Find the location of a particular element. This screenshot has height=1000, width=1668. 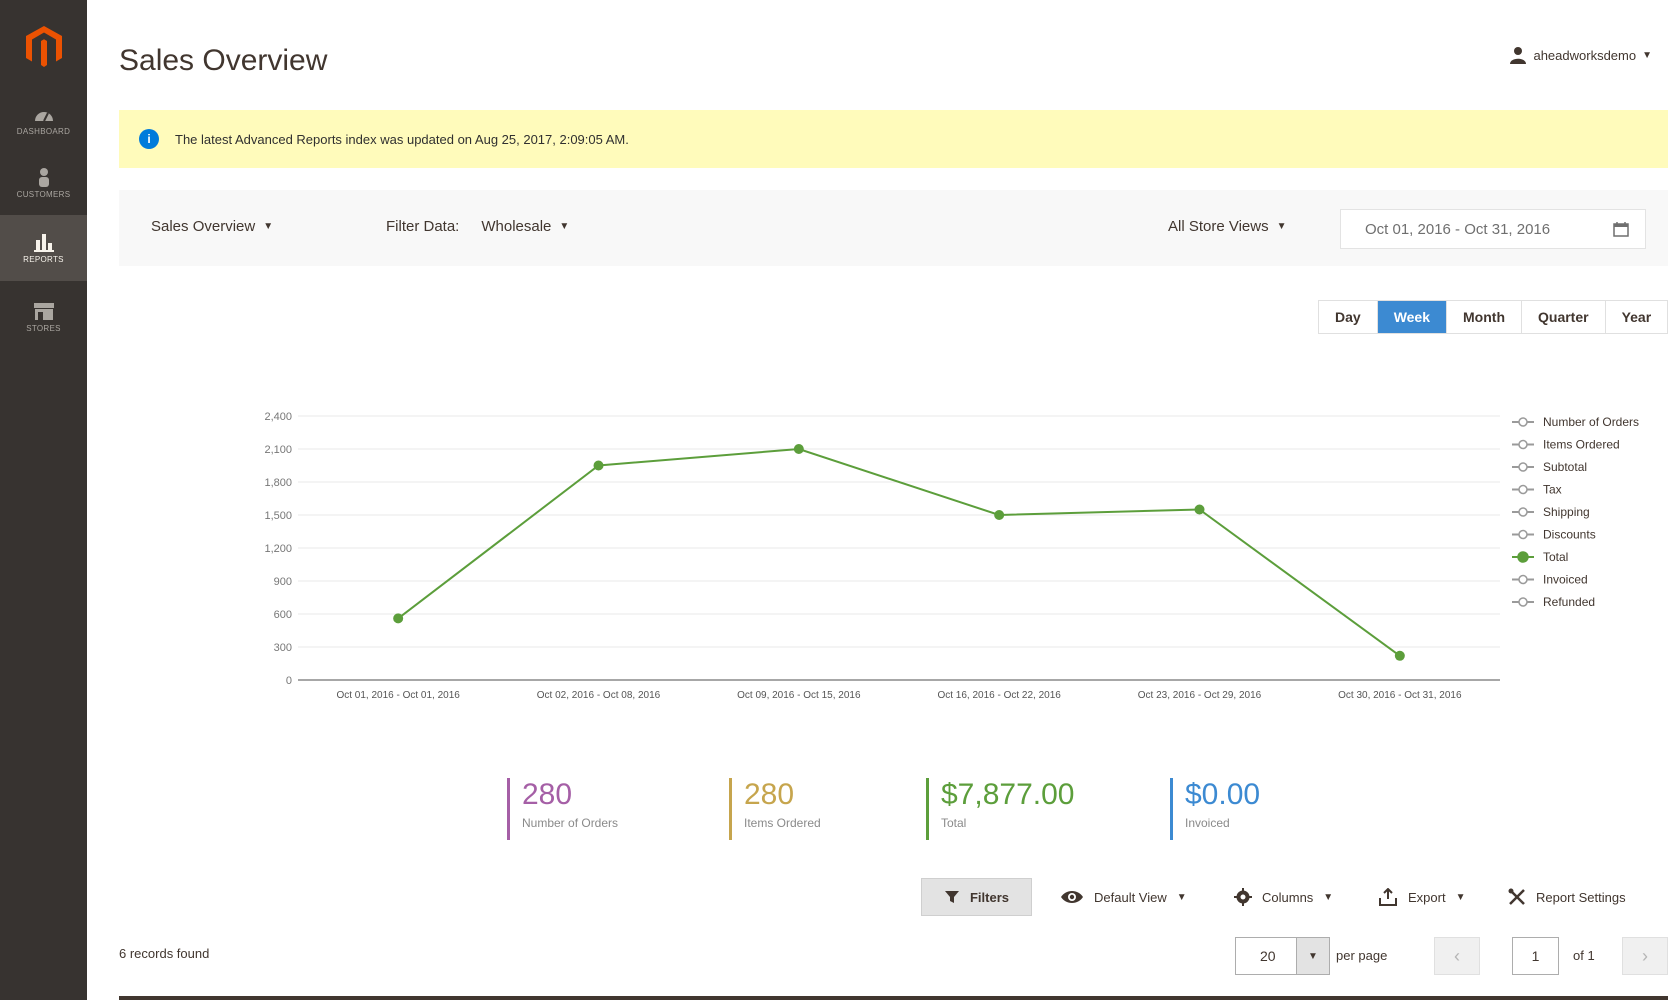

store-view-label: All Store Views is located at coordinates (1218, 226).